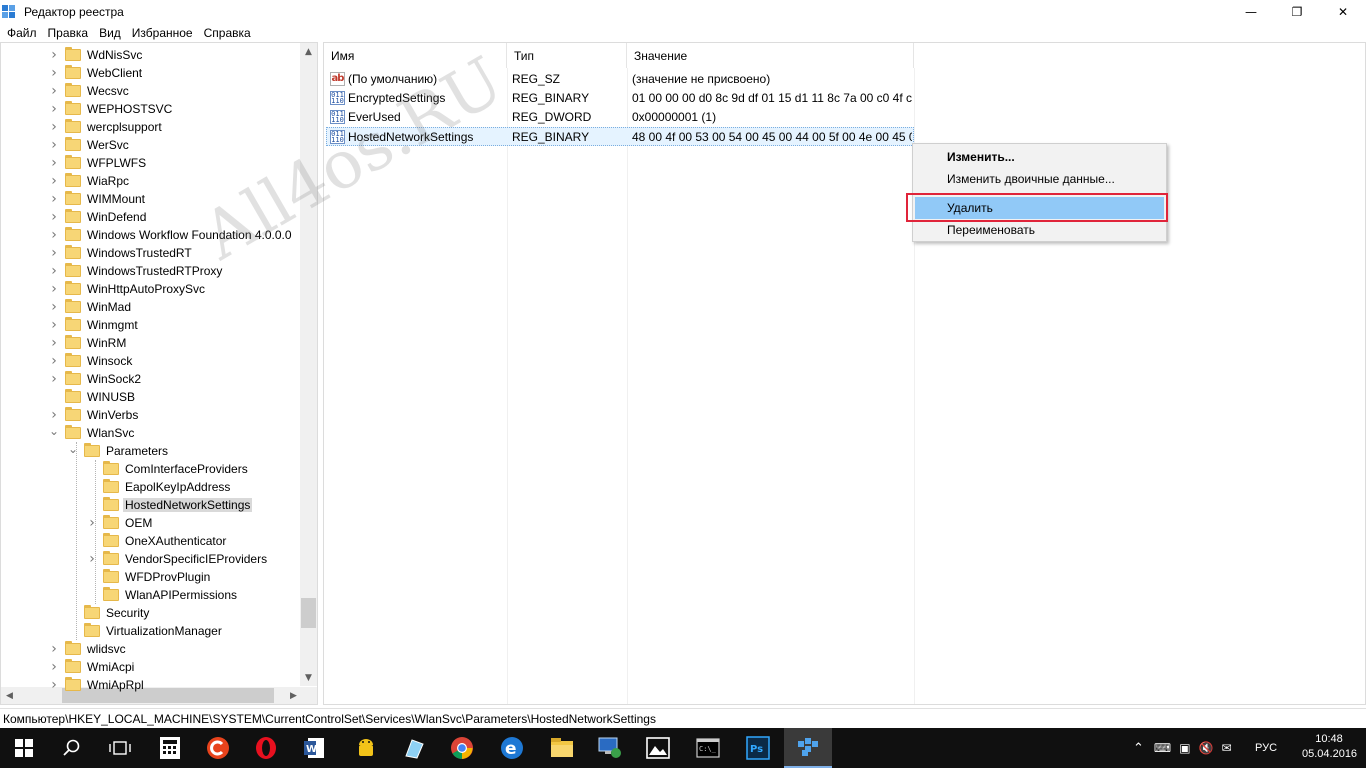 Image resolution: width=1366 pixels, height=768 pixels. Describe the element at coordinates (1227, 748) in the screenshot. I see `notifications-icon: ✉` at that location.